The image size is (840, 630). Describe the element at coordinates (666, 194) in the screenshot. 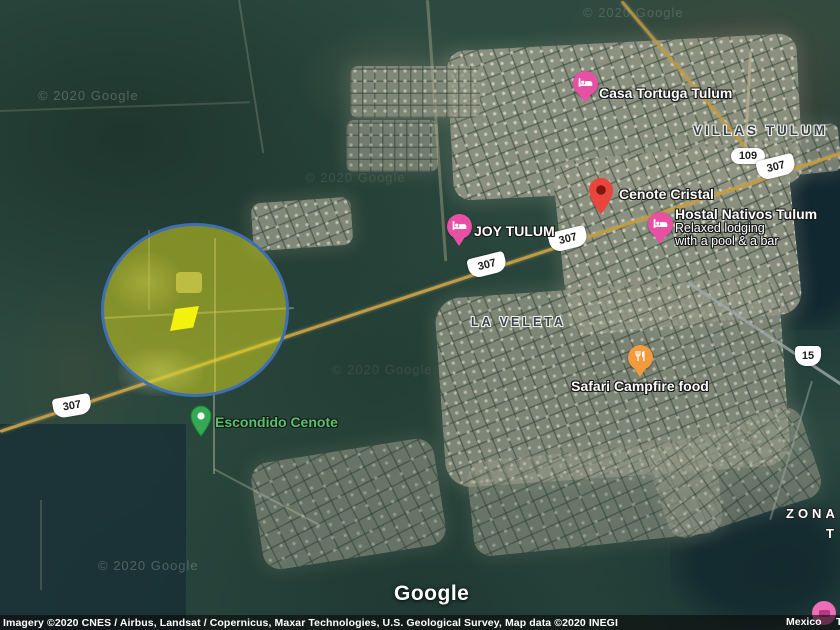

I see `marker-label-cenote-cristal: Cenote Cristal` at that location.